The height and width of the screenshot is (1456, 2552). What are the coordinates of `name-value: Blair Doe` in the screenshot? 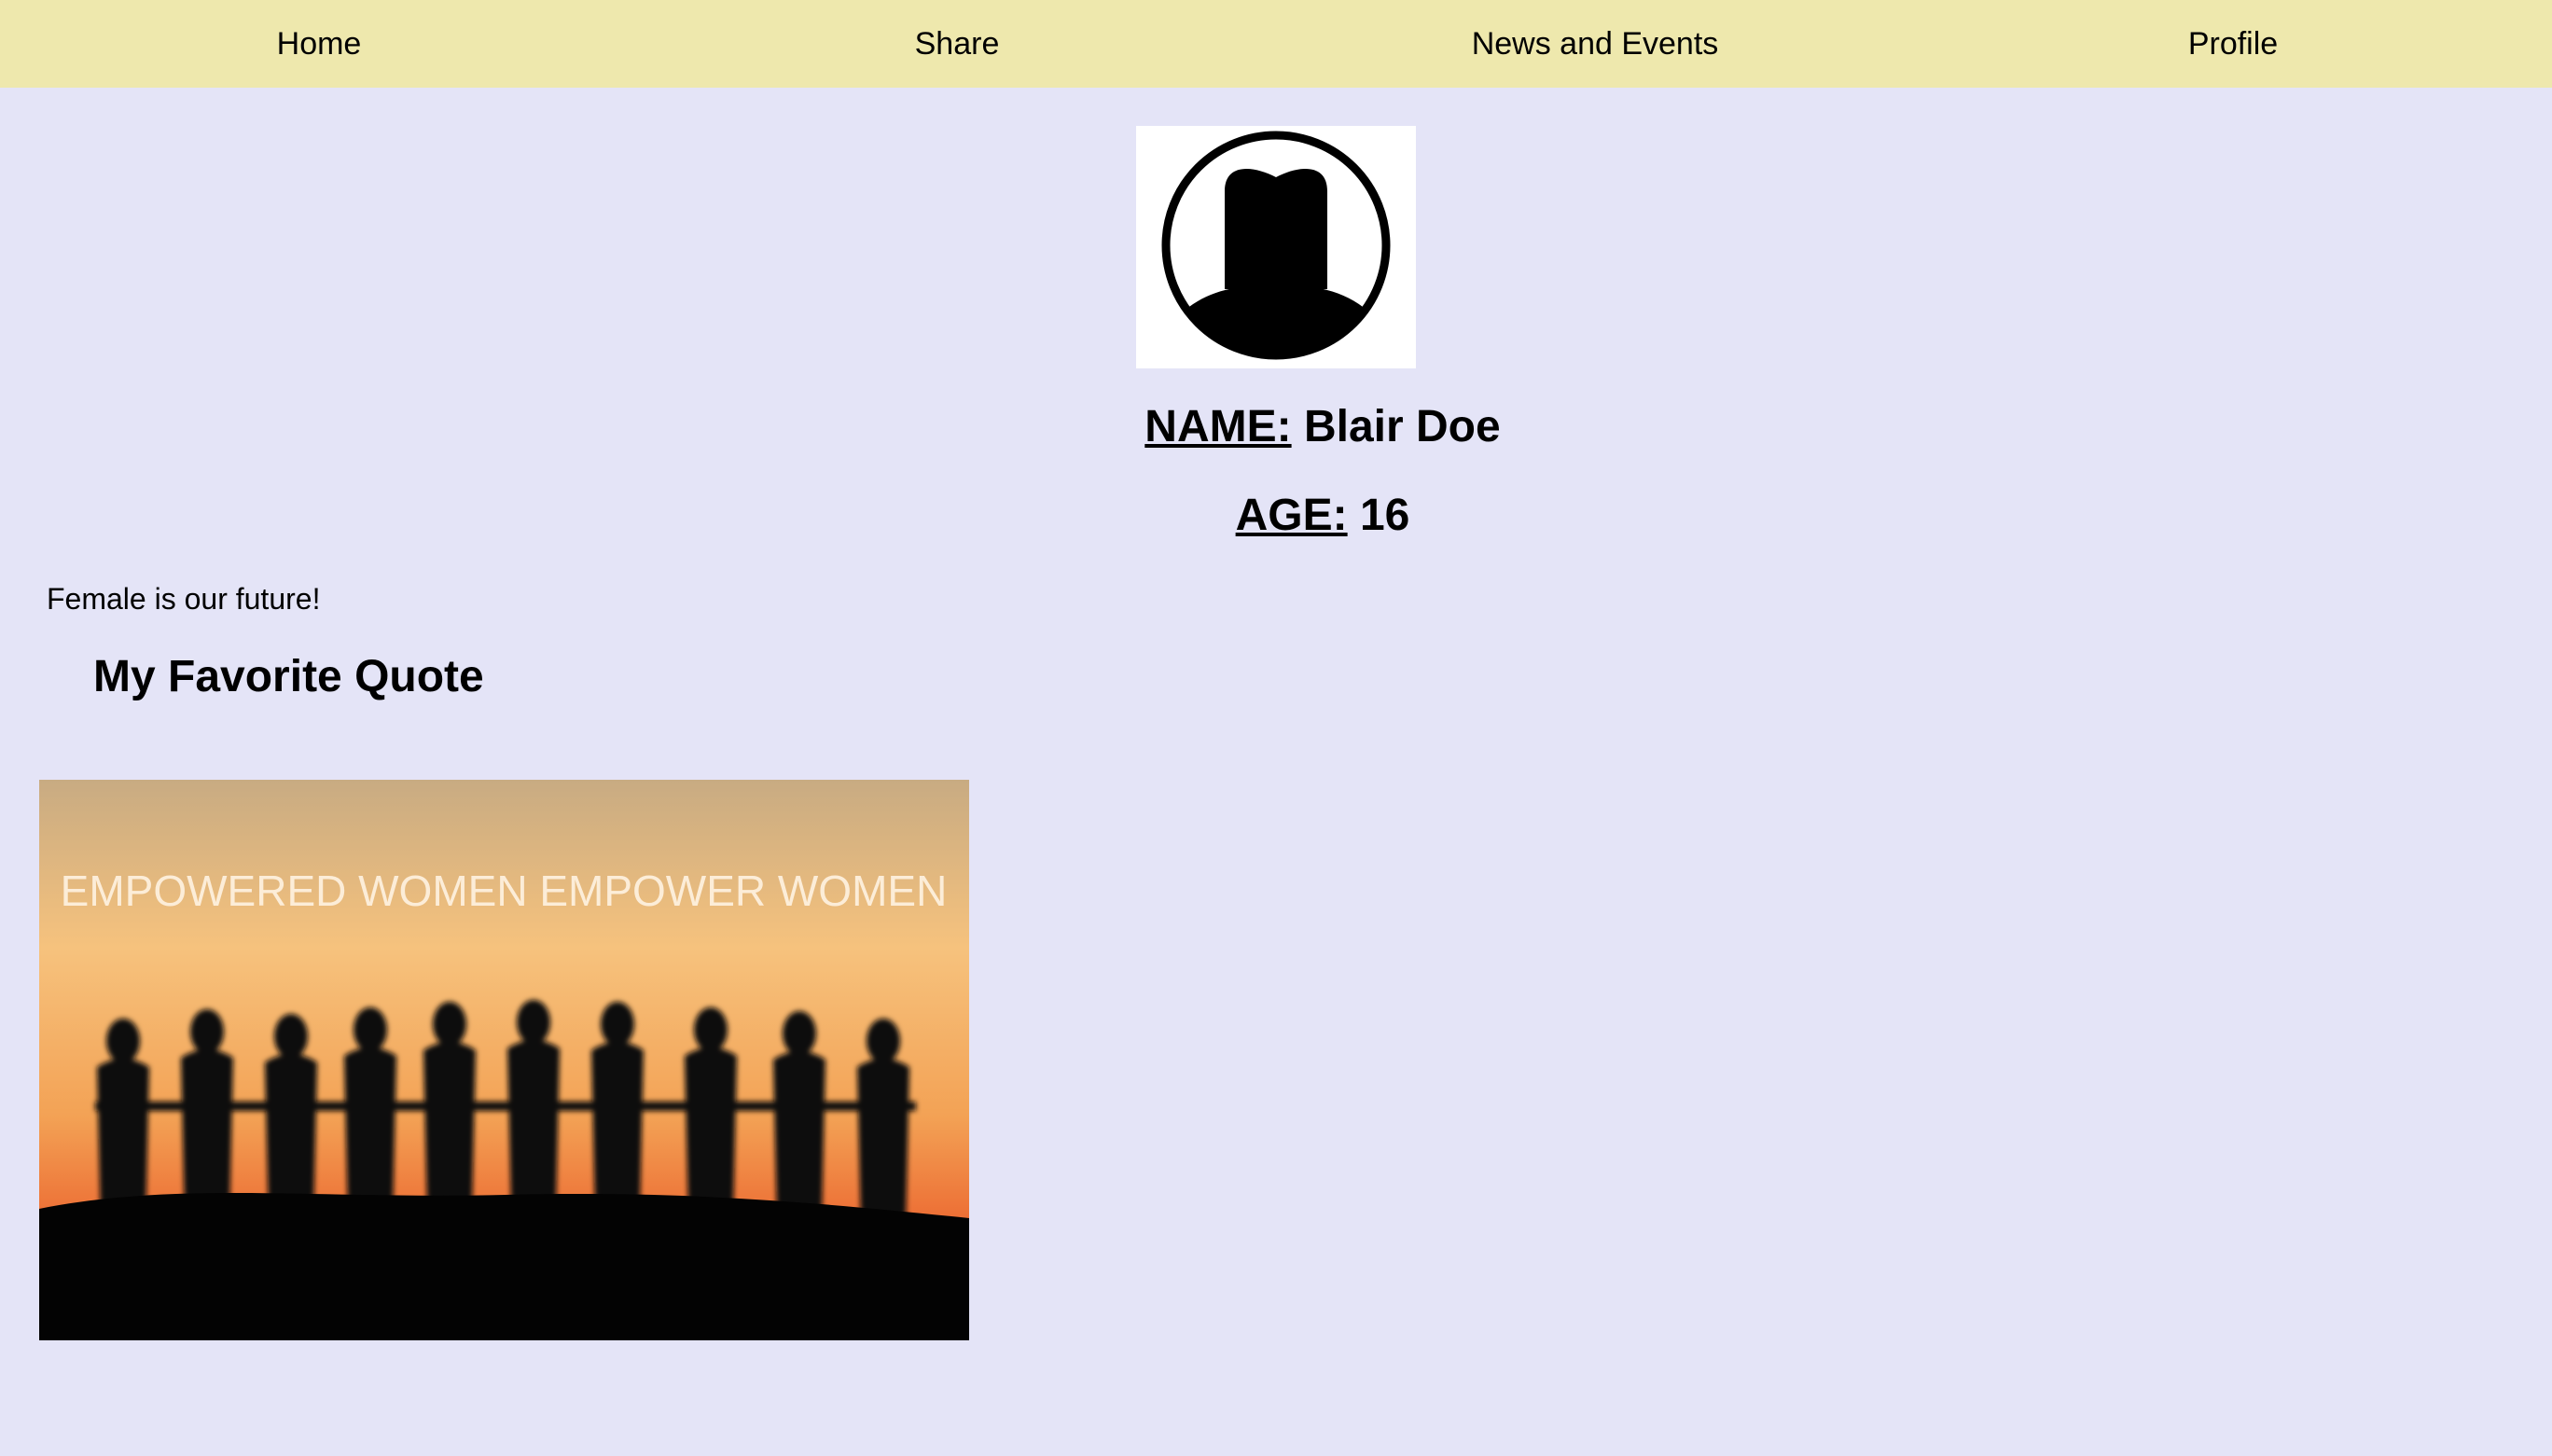 It's located at (1402, 426).